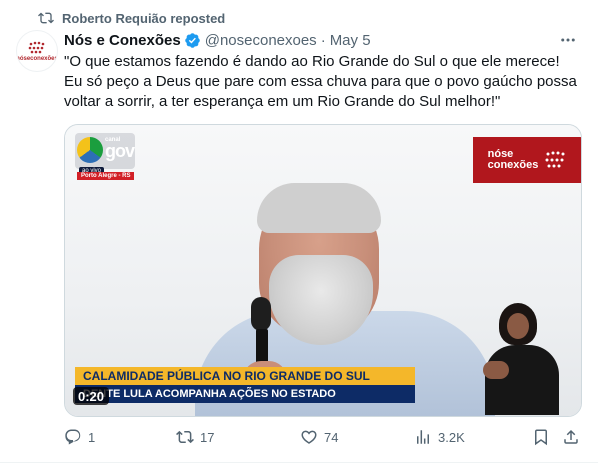 Image resolution: width=598 pixels, height=463 pixels. I want to click on more-options-button, so click(568, 40).